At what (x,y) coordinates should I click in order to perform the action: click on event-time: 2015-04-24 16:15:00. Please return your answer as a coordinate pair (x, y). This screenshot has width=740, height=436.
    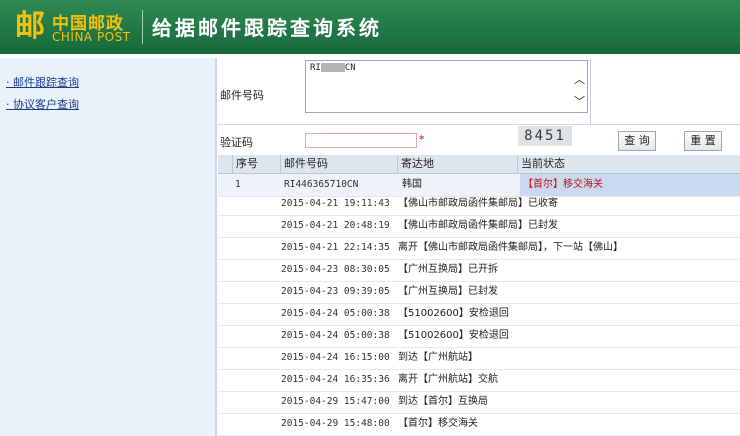
    Looking at the image, I should click on (335, 357).